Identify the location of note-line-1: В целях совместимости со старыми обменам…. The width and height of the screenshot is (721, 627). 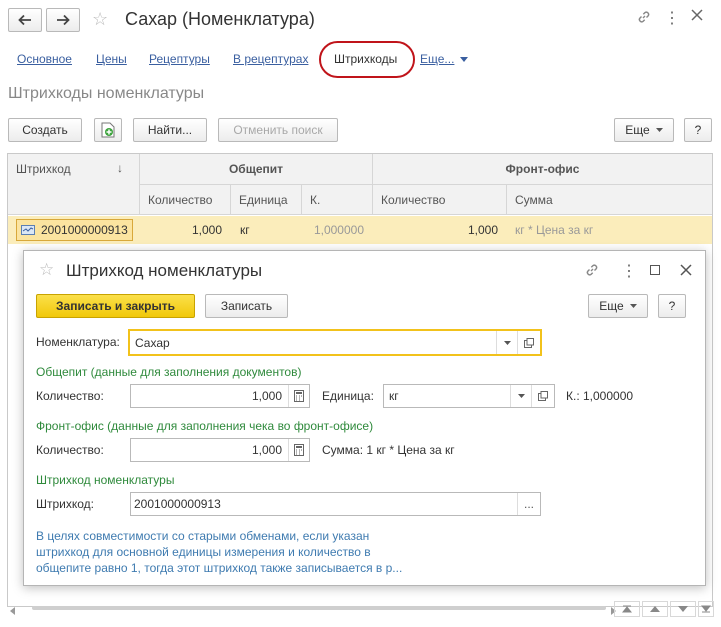
(203, 536).